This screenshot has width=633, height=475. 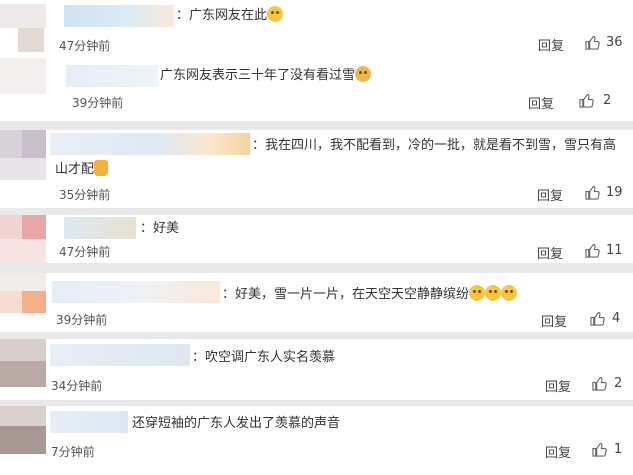 I want to click on comment-text: ：我在四川，我不配看到，冷的一批，就是看不到雪，雪只有高, so click(x=434, y=145).